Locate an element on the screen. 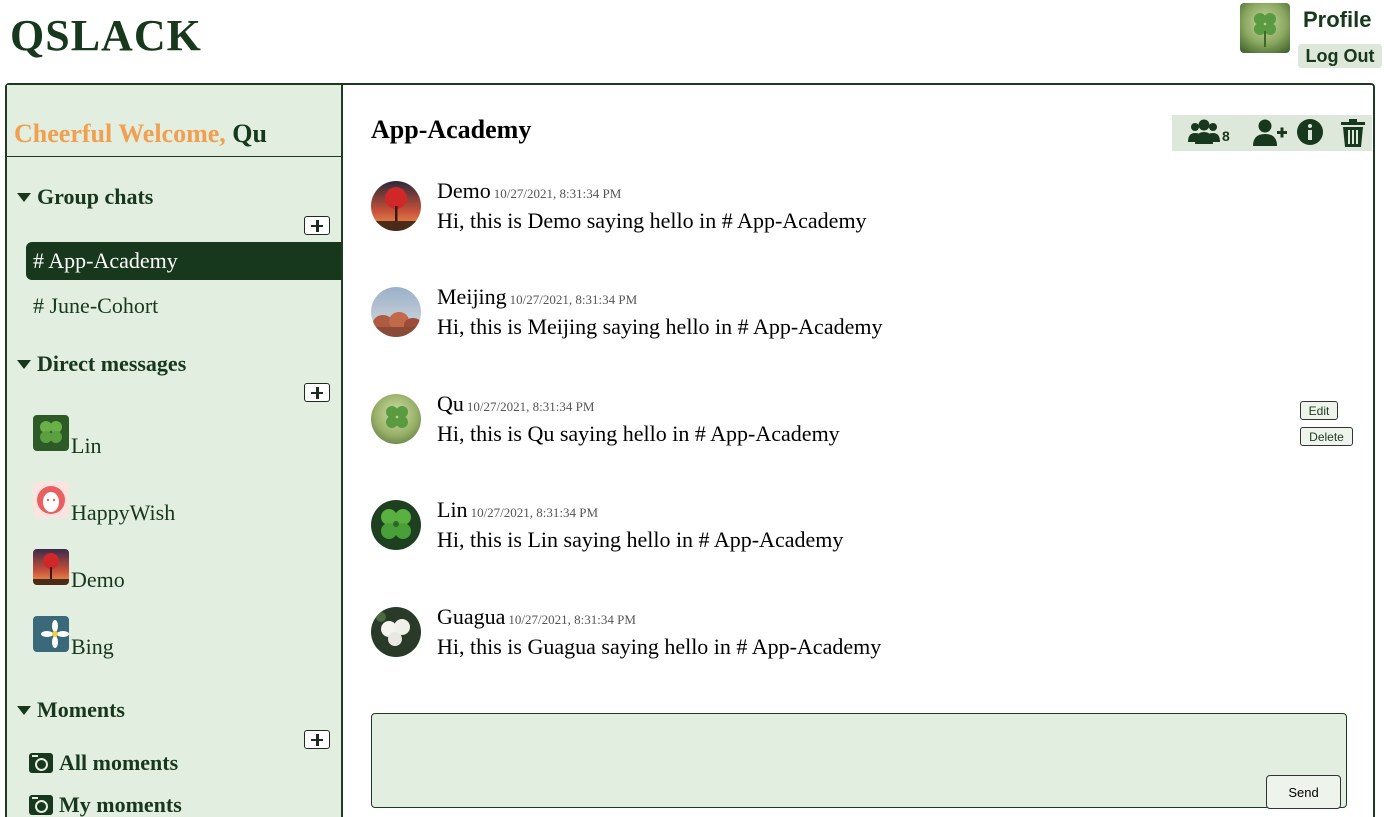  welcome-username: Qu is located at coordinates (249, 133).